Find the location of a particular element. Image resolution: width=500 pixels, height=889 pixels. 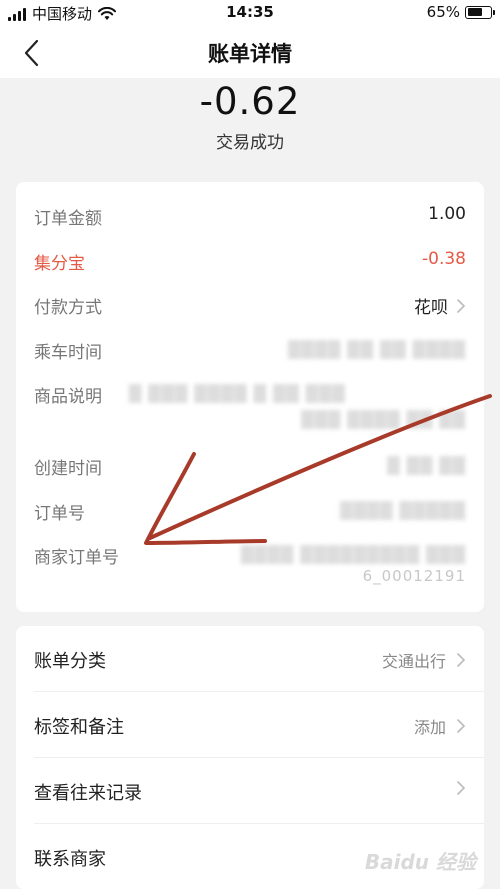

detail-row-jifenbao: 集分宝 -0.38 is located at coordinates (250, 260).